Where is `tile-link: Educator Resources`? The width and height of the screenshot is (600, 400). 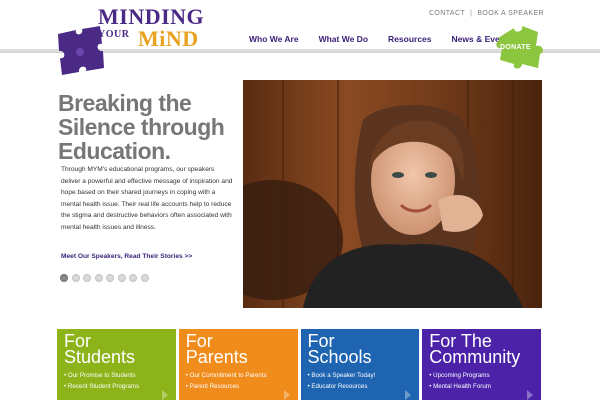
tile-link: Educator Resources is located at coordinates (342, 386).